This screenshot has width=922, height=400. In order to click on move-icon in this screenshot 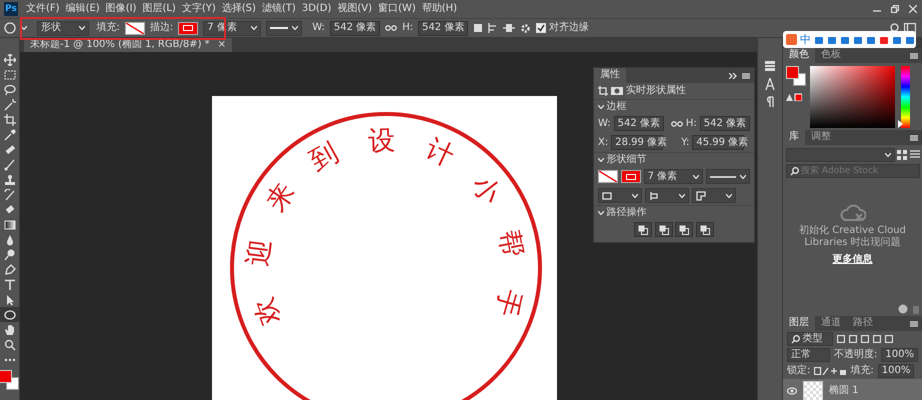, I will do `click(10, 60)`.